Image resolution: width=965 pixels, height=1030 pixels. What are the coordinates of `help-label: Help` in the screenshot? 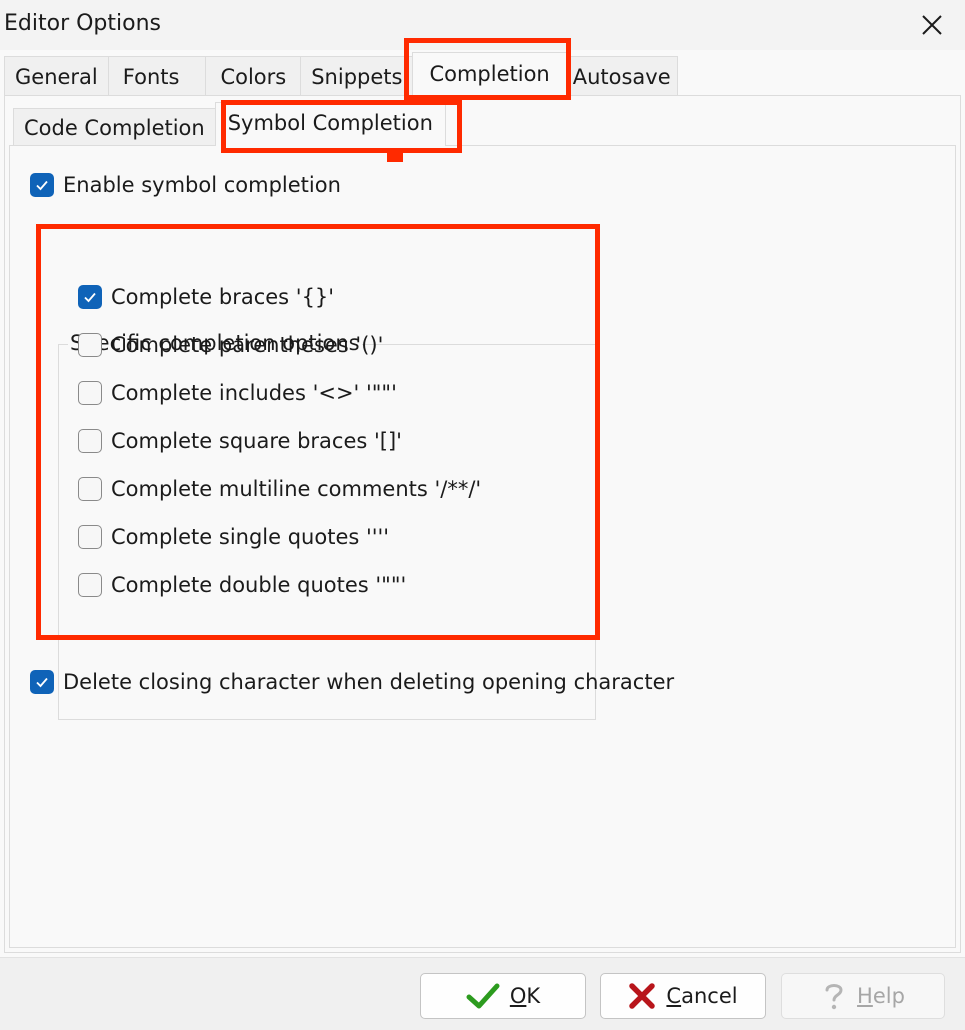 It's located at (881, 996).